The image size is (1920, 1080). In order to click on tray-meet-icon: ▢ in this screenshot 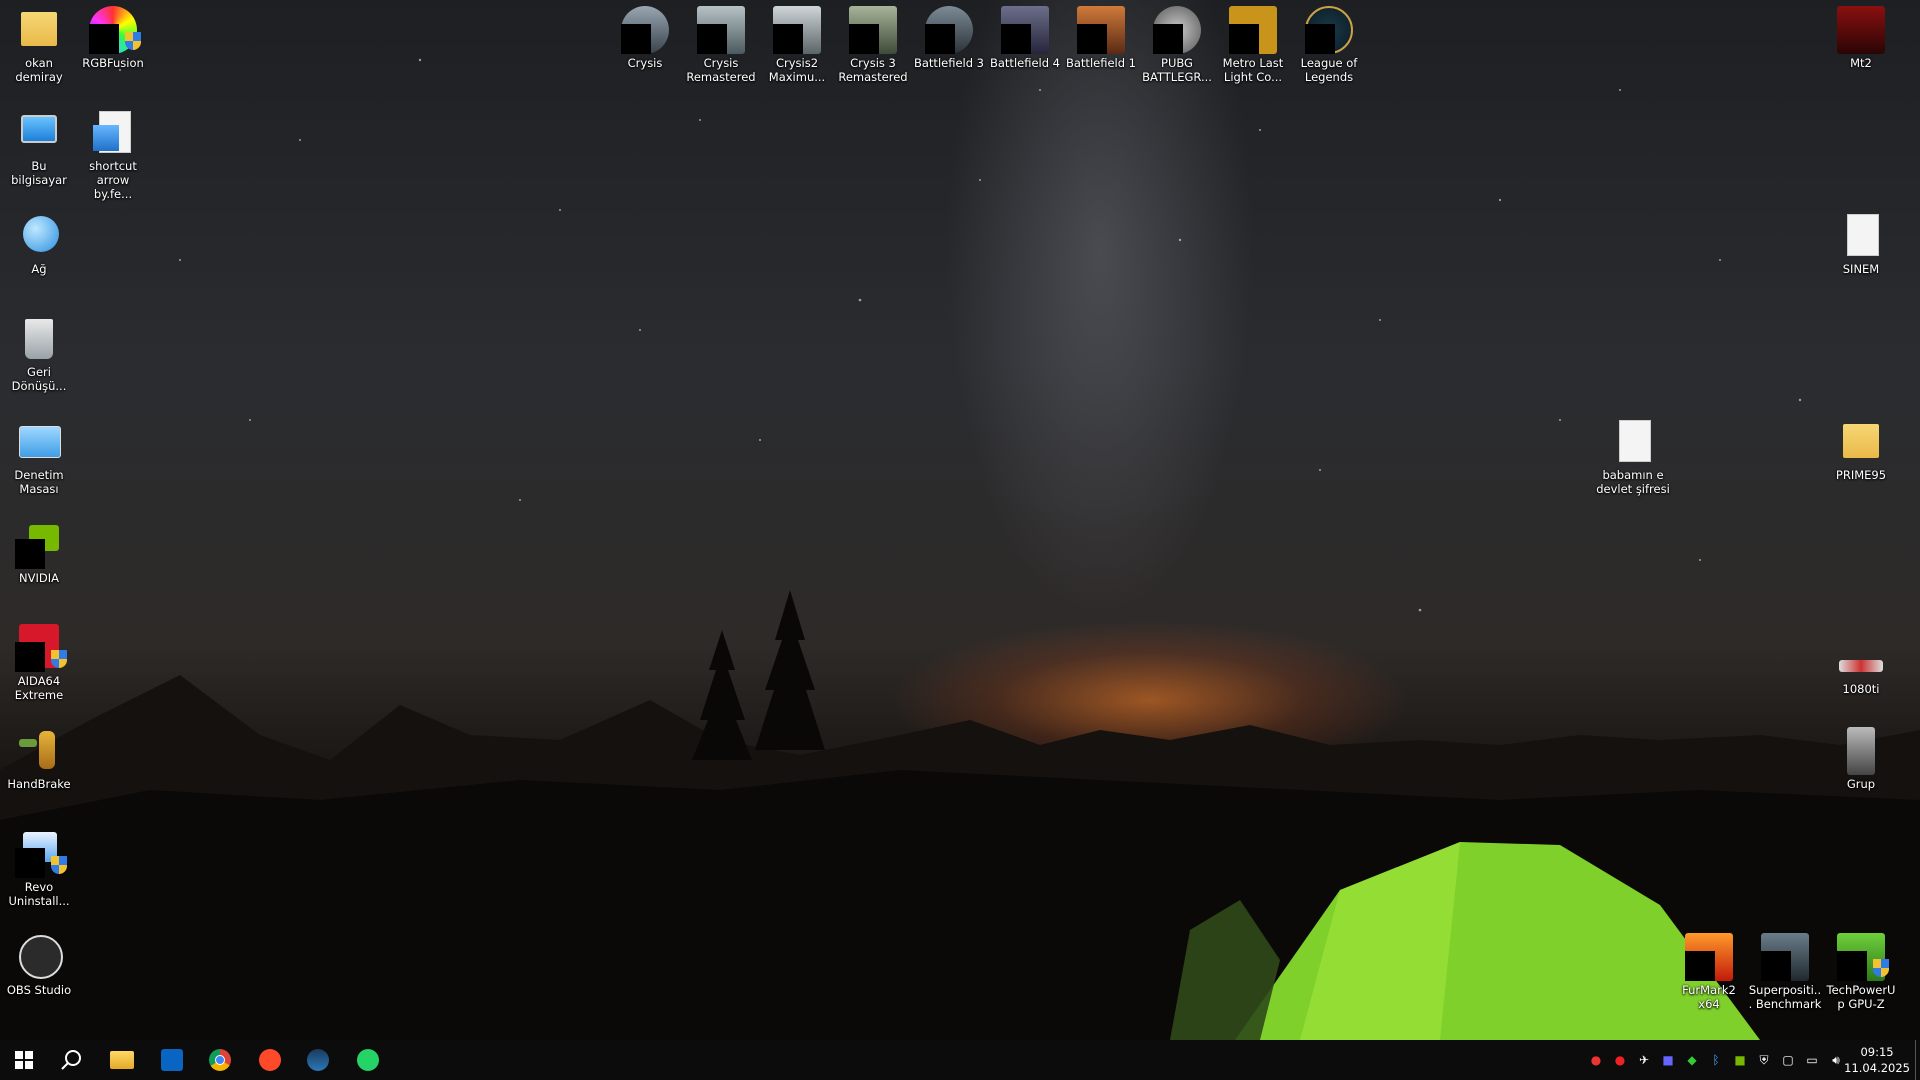, I will do `click(1788, 1060)`.